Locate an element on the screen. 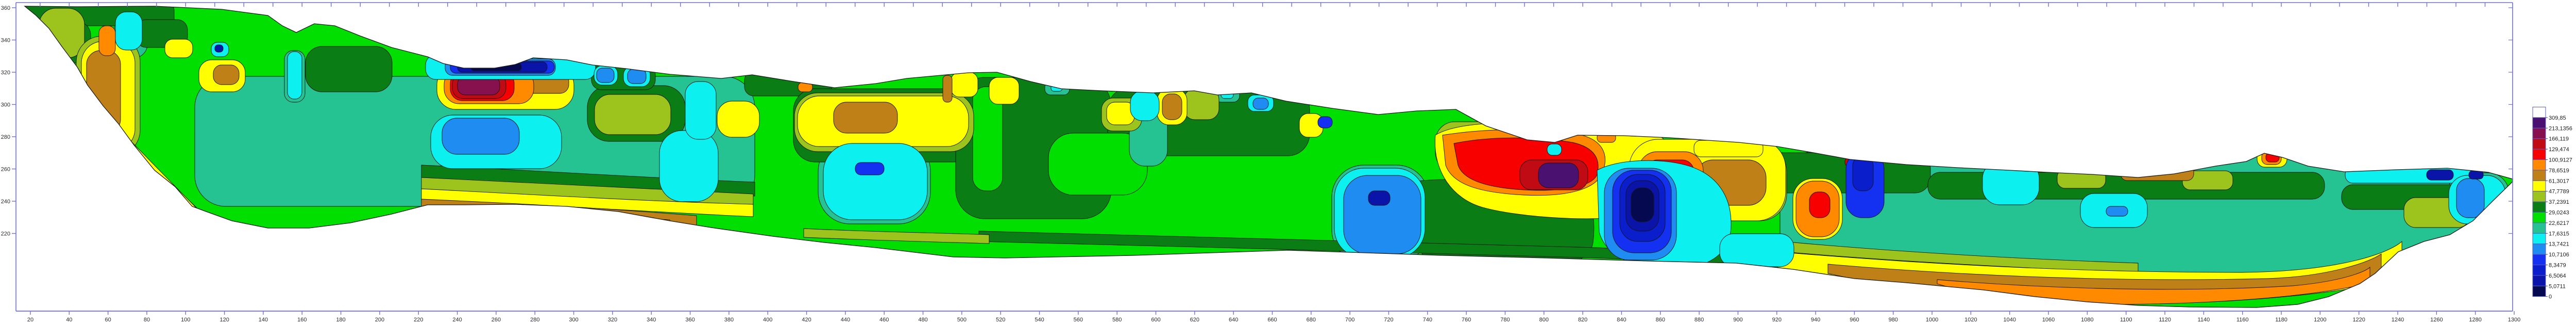 Image resolution: width=2576 pixels, height=324 pixels. x-tick-label: 480 is located at coordinates (922, 320).